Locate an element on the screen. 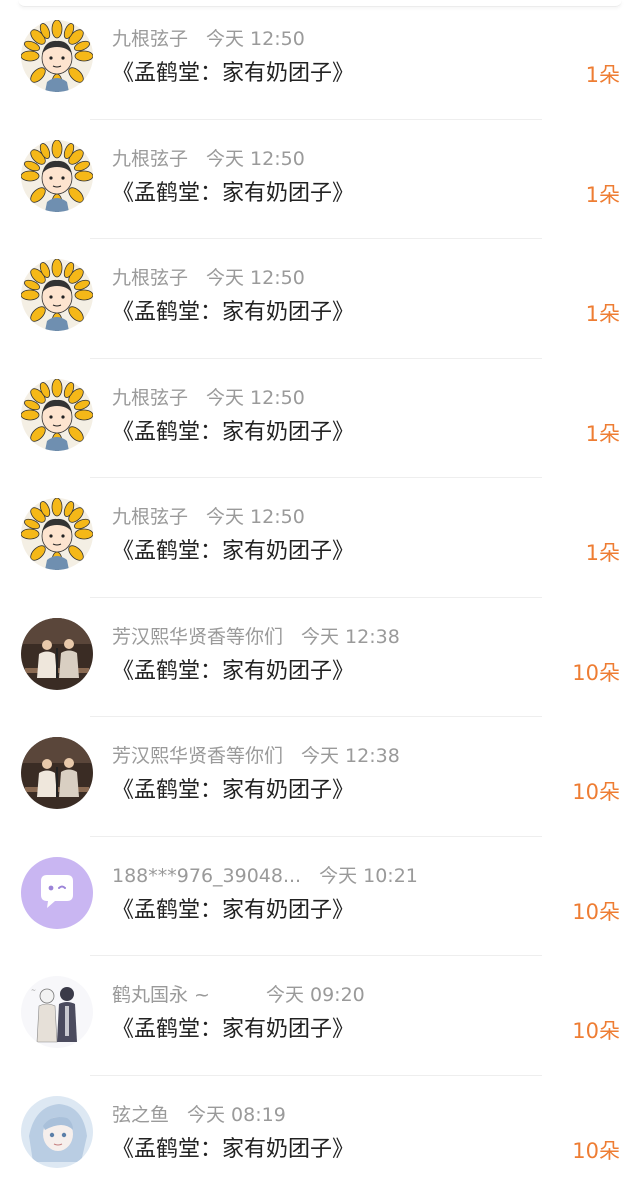 The width and height of the screenshot is (640, 1202). timestamp: 今天 10:21 is located at coordinates (368, 875).